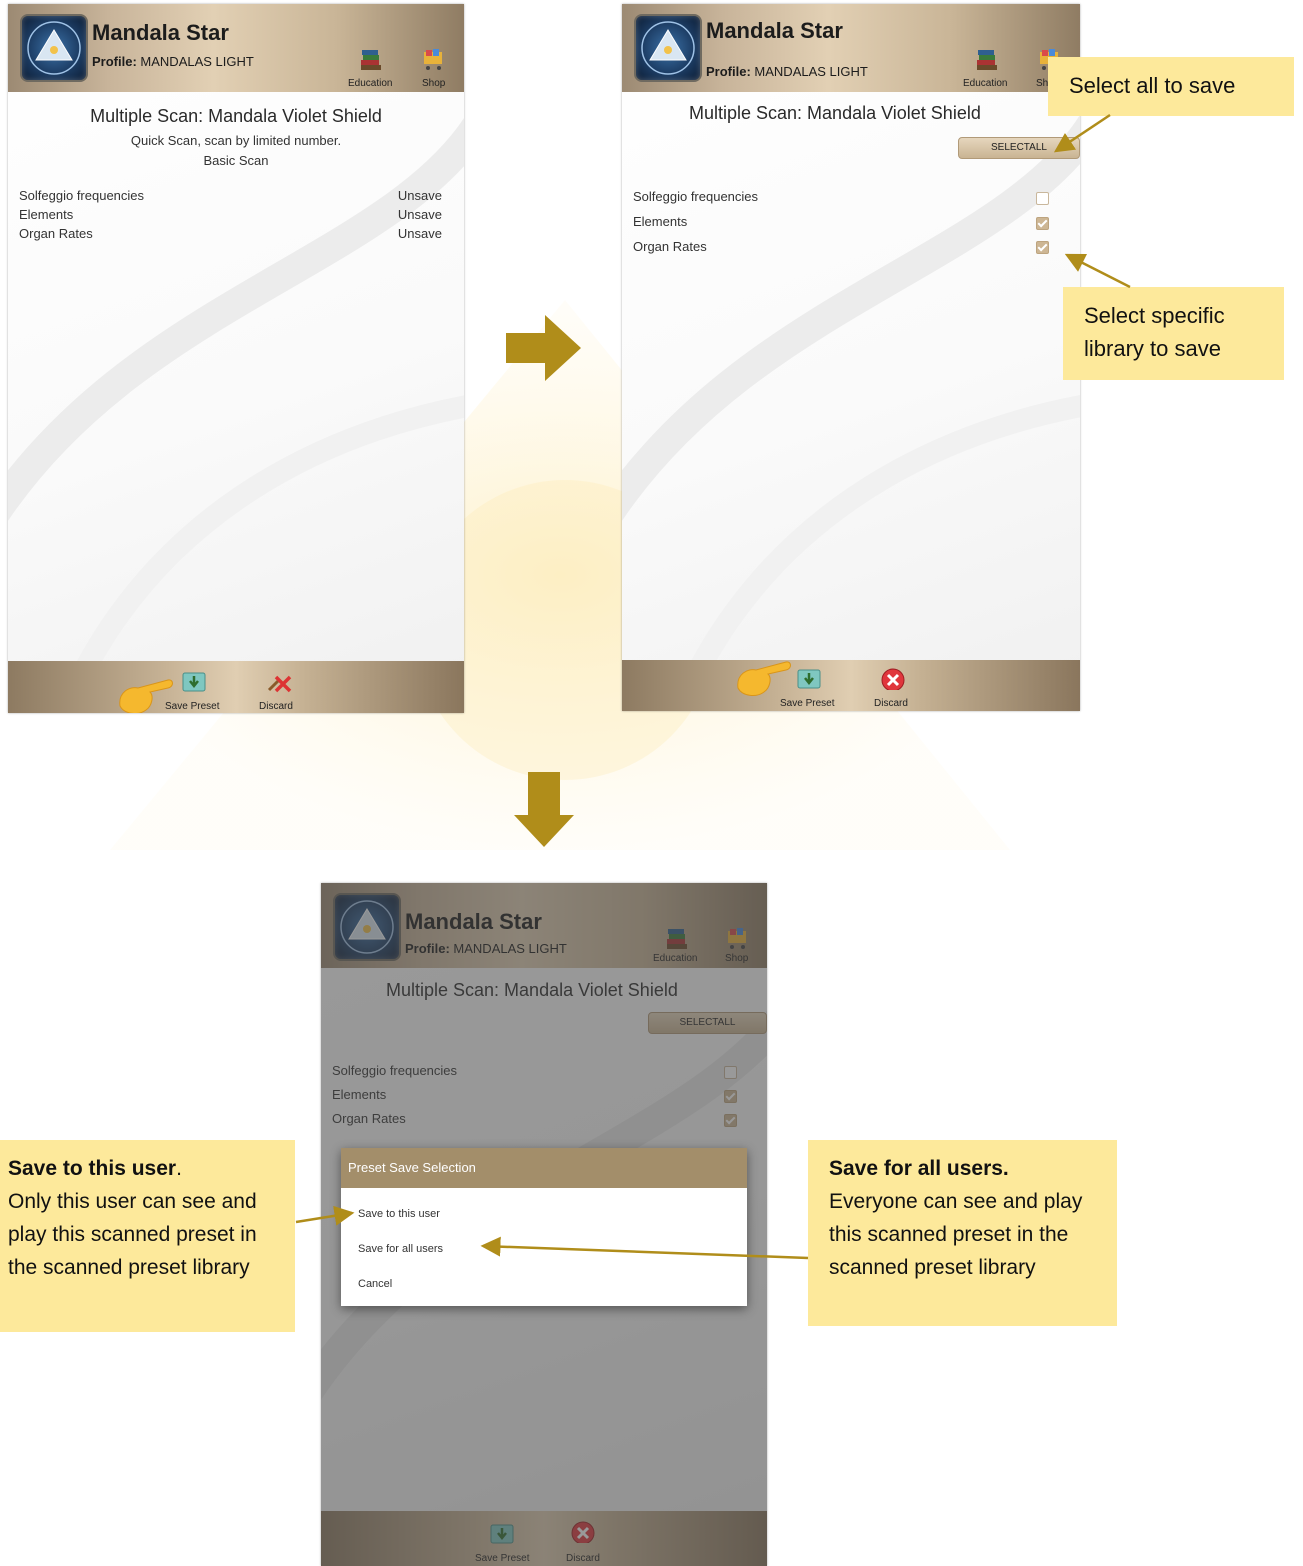  I want to click on callout-title-suffix: ., so click(179, 1168).